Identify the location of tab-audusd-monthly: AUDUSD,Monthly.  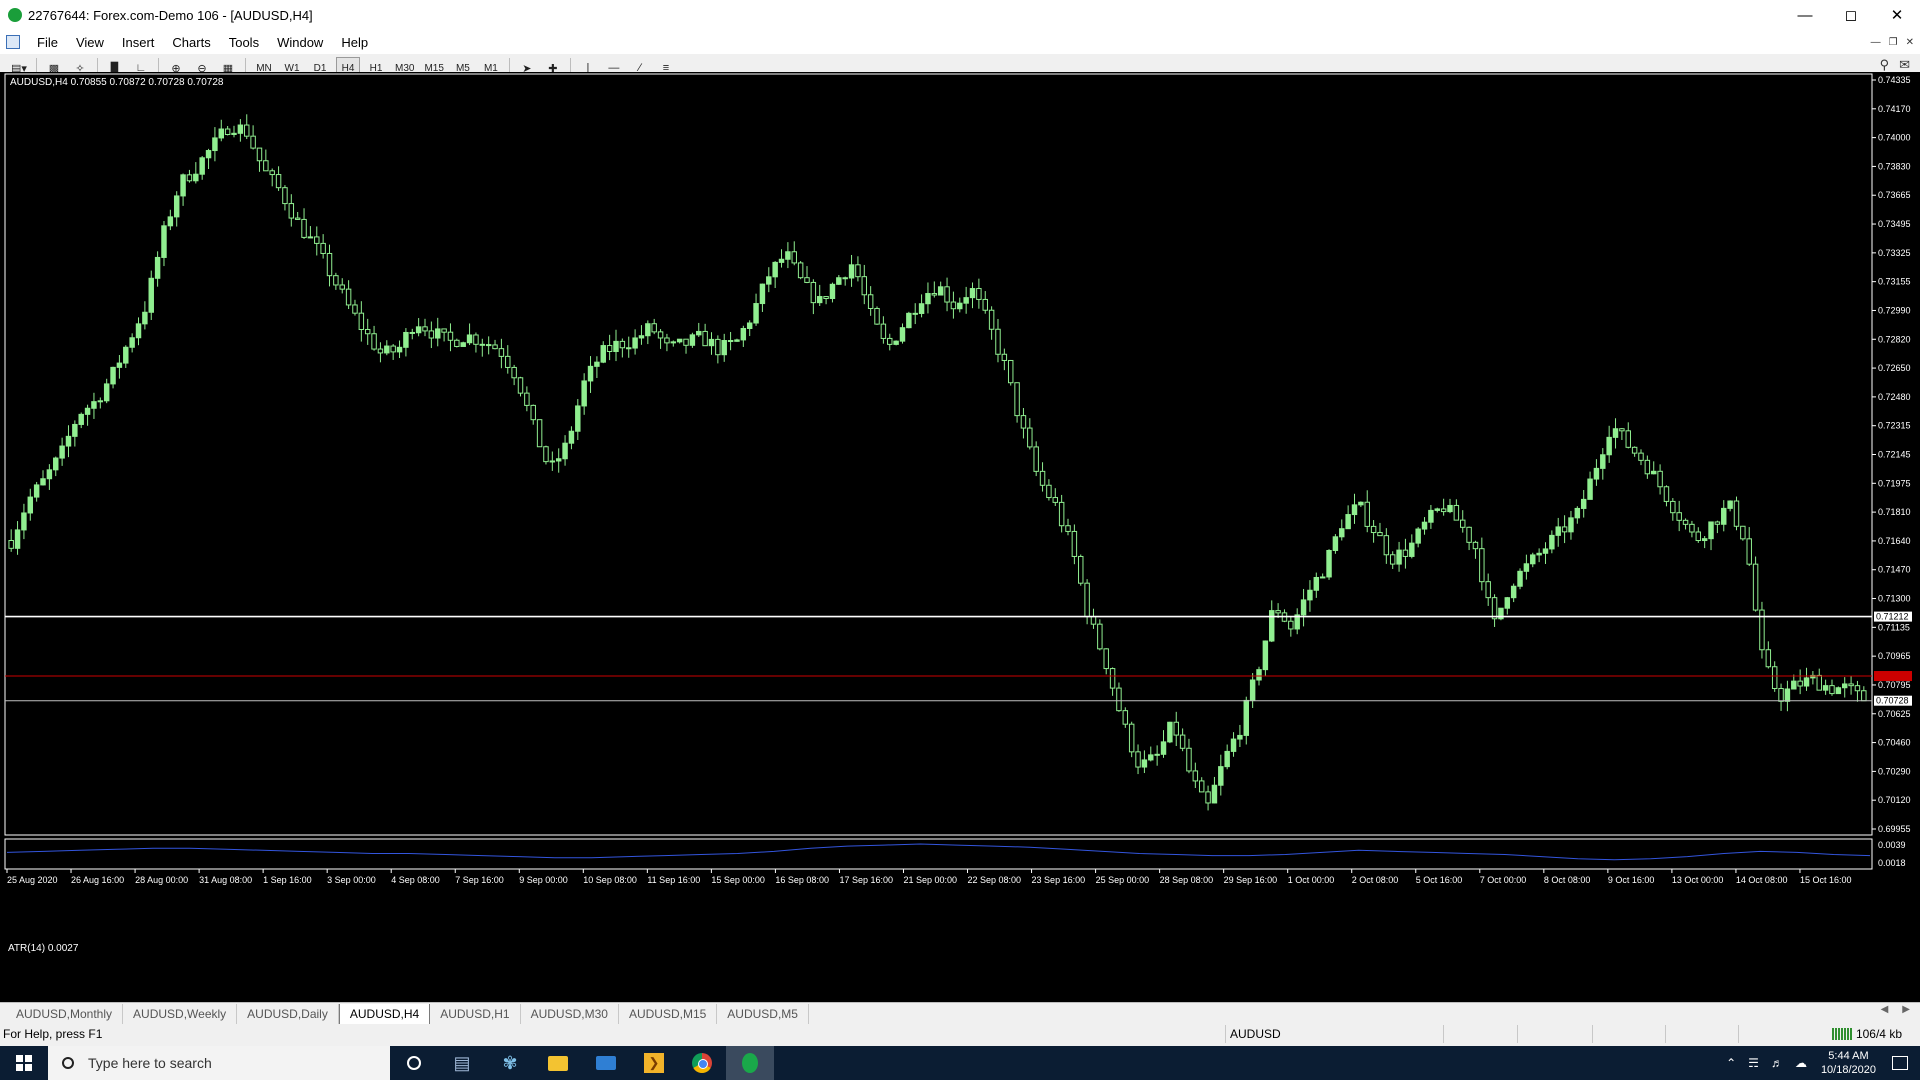
(65, 1014).